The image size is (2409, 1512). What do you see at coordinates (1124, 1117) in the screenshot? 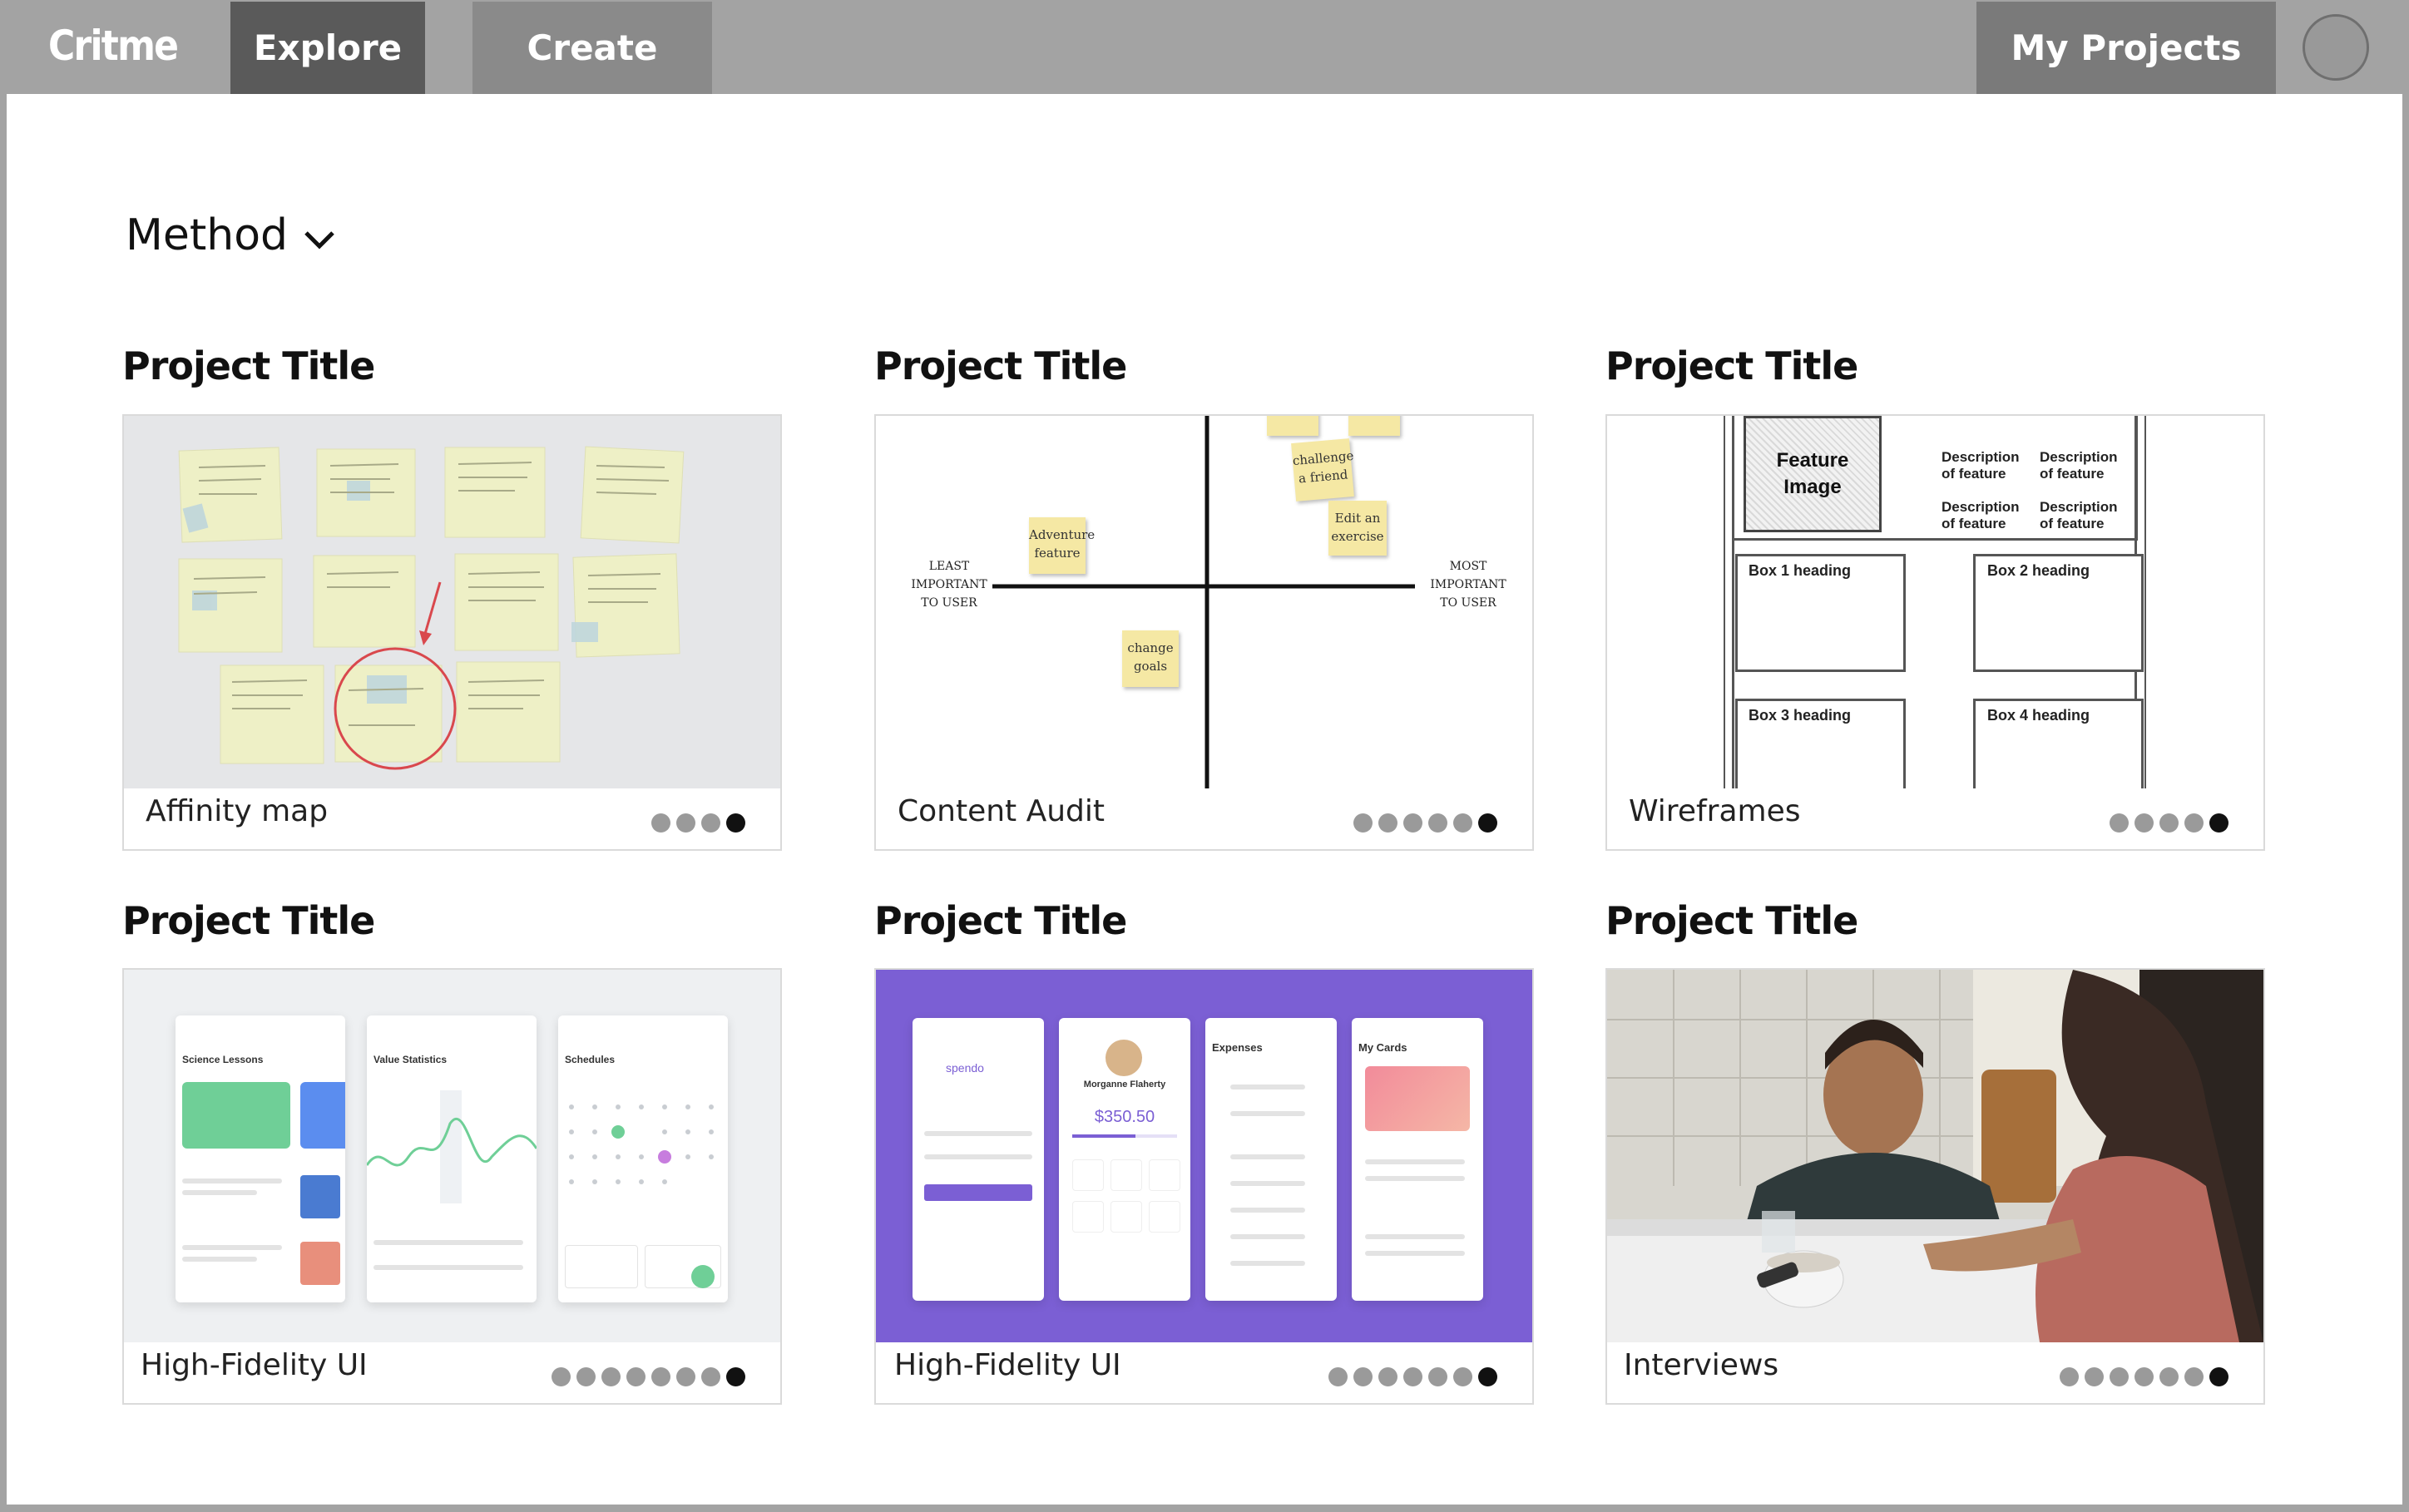
I see `balance-amount: $350.50` at bounding box center [1124, 1117].